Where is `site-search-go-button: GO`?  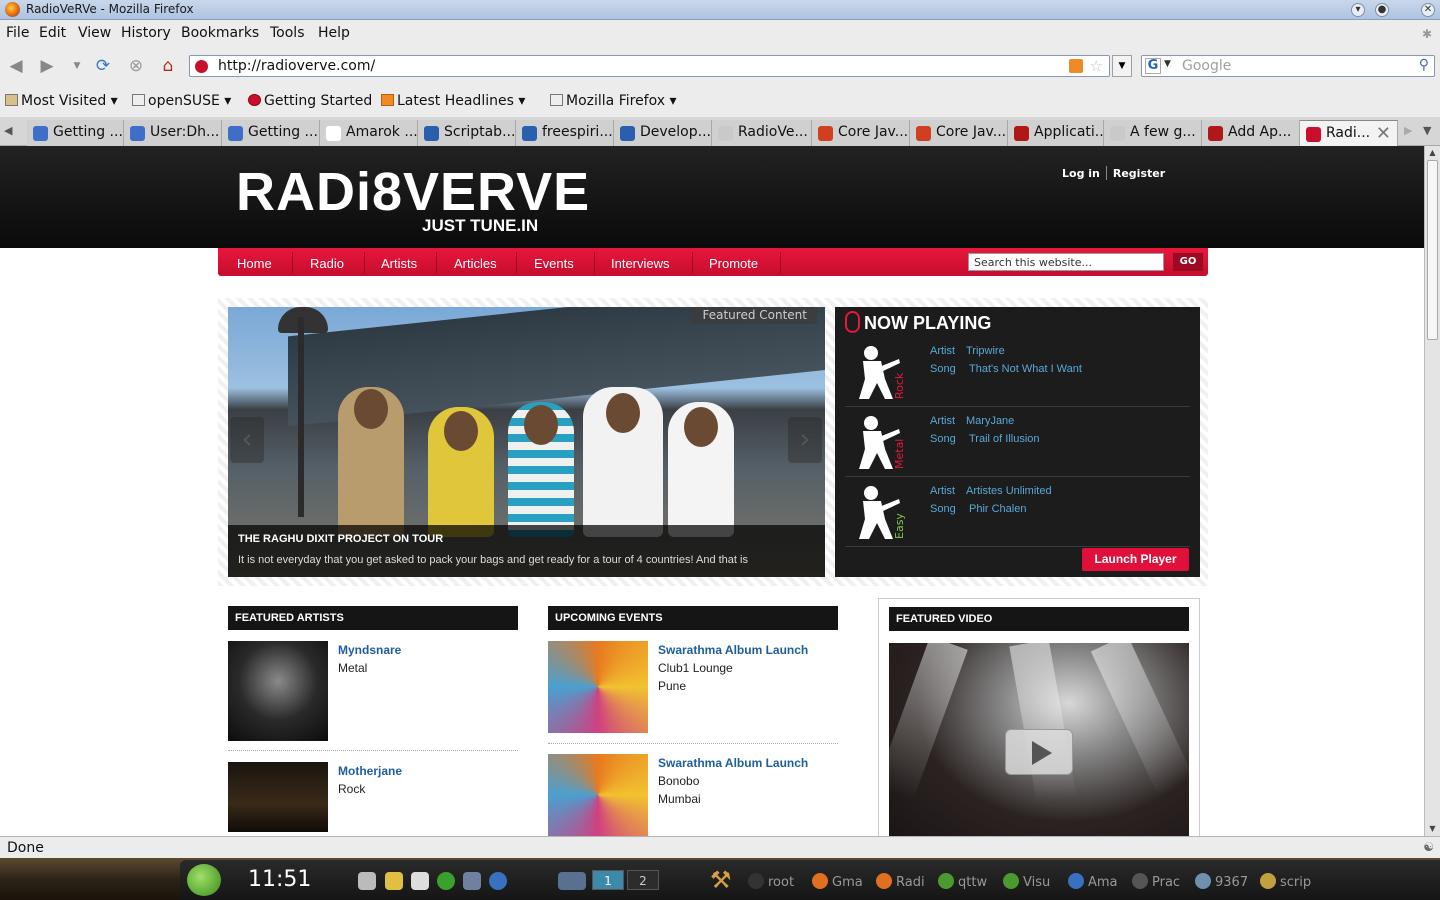
site-search-go-button: GO is located at coordinates (1188, 262).